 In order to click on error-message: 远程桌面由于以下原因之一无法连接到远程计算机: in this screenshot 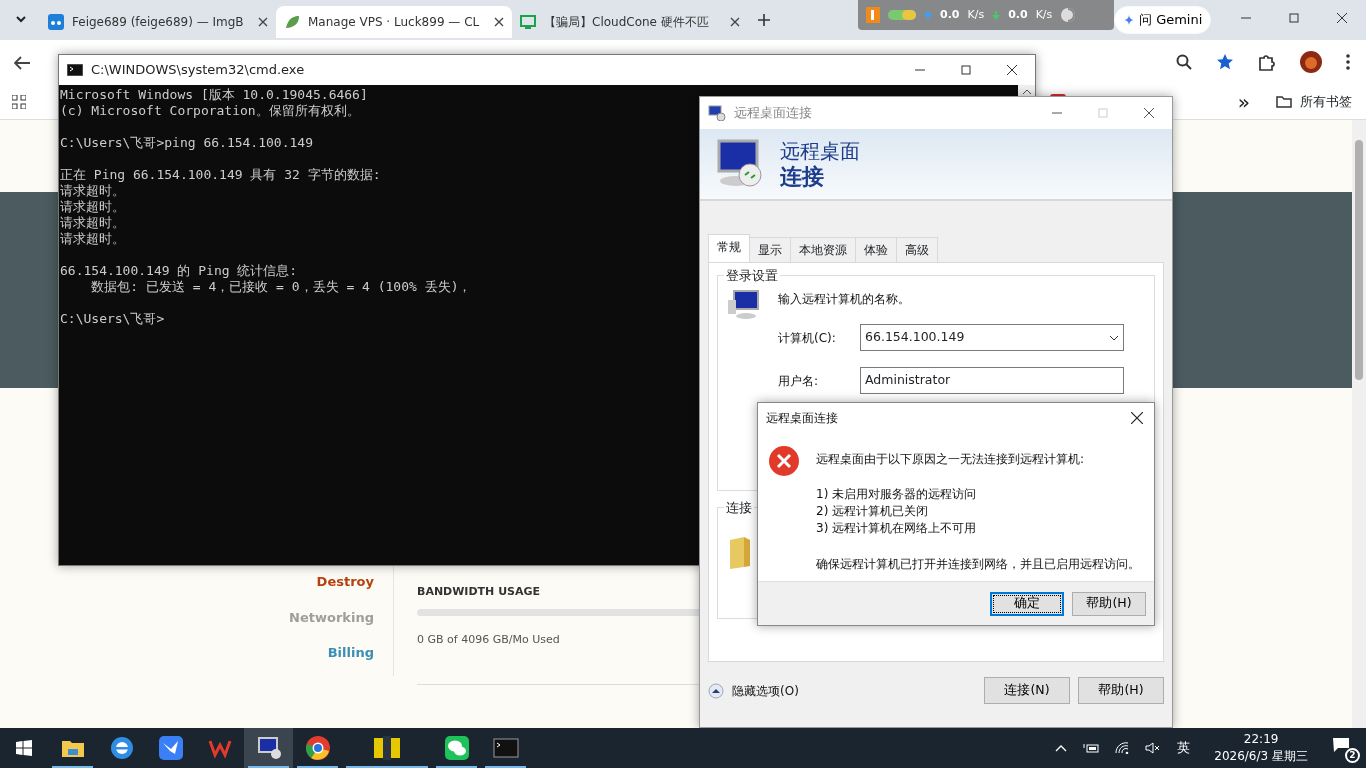, I will do `click(951, 459)`.